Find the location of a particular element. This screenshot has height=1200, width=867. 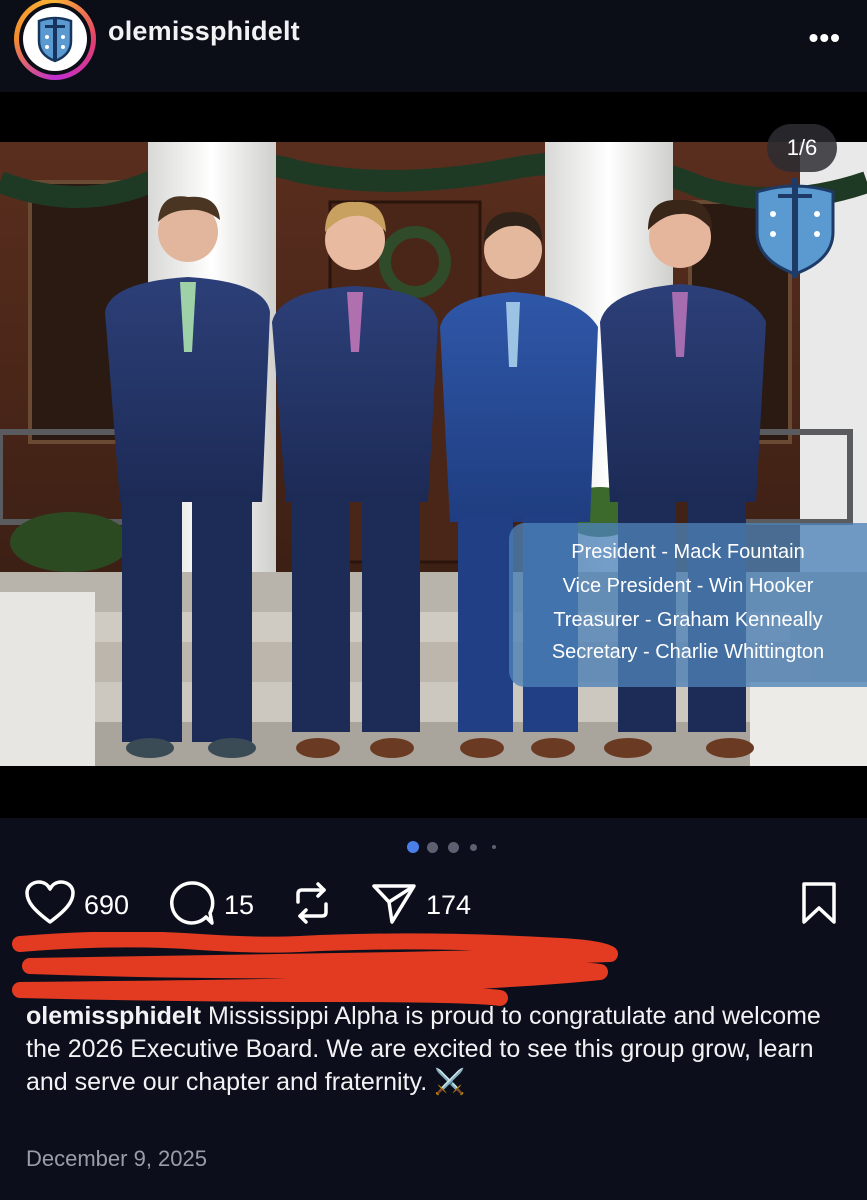

repost-action is located at coordinates (312, 905).